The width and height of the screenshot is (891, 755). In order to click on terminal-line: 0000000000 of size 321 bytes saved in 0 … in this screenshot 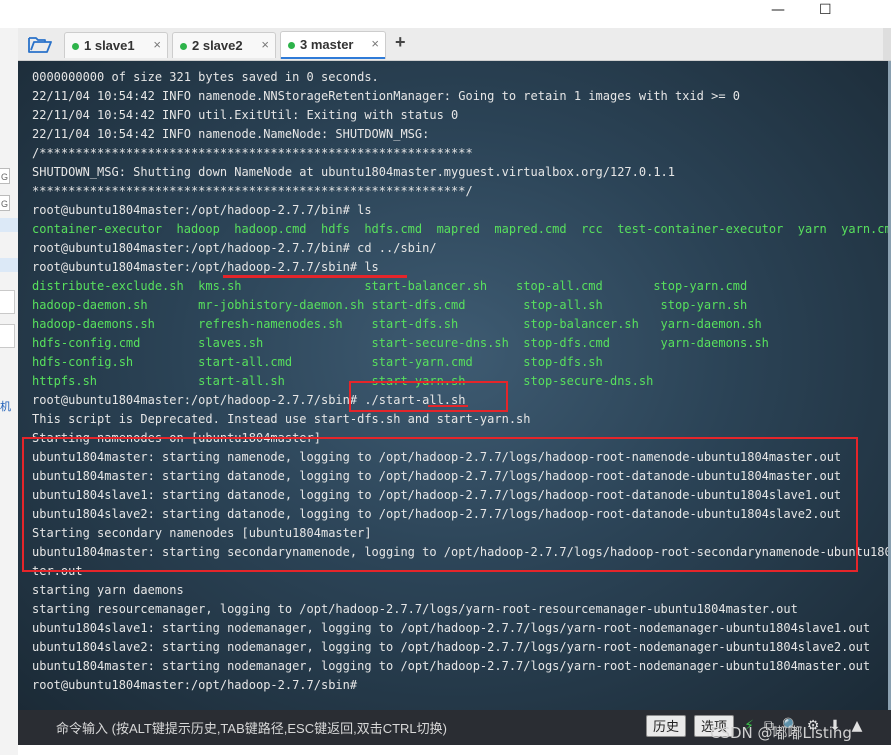, I will do `click(205, 77)`.